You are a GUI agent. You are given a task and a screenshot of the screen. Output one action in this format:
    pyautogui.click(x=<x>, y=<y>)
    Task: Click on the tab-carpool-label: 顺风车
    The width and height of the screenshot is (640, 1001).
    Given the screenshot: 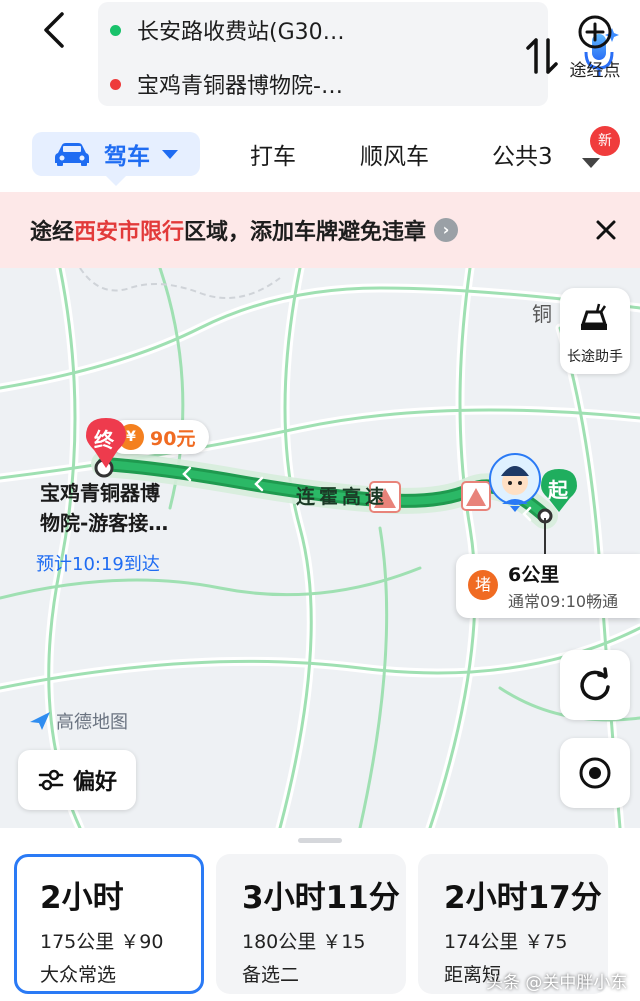 What is the action you would take?
    pyautogui.click(x=394, y=157)
    